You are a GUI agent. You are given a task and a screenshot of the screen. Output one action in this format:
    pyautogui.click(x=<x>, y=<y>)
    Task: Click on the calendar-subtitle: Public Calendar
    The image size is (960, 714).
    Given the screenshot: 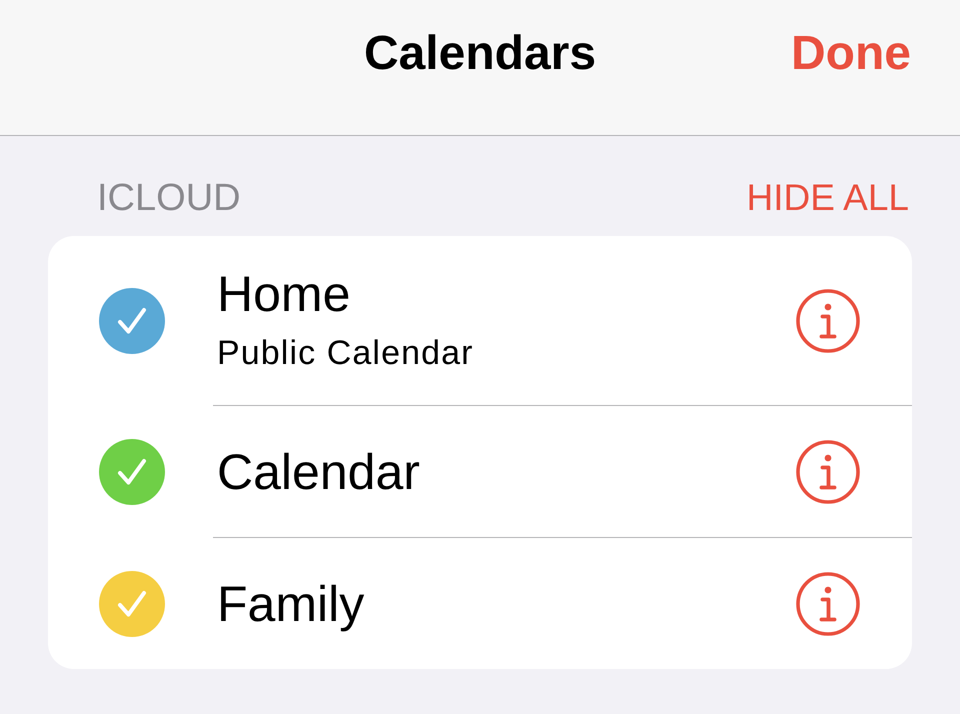 What is the action you would take?
    pyautogui.click(x=346, y=352)
    